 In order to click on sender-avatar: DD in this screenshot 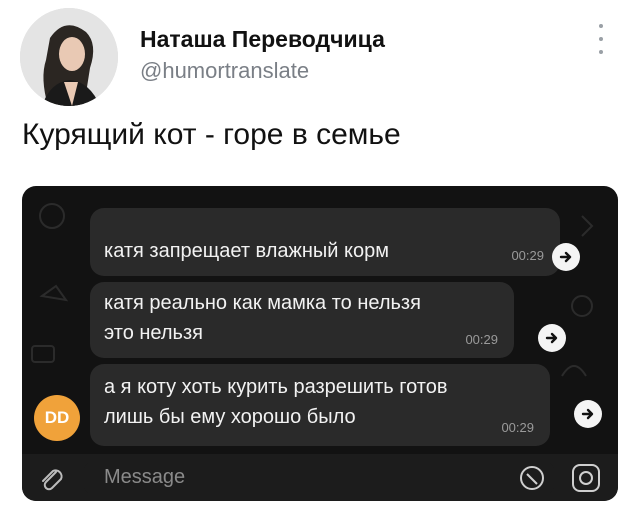, I will do `click(57, 418)`.